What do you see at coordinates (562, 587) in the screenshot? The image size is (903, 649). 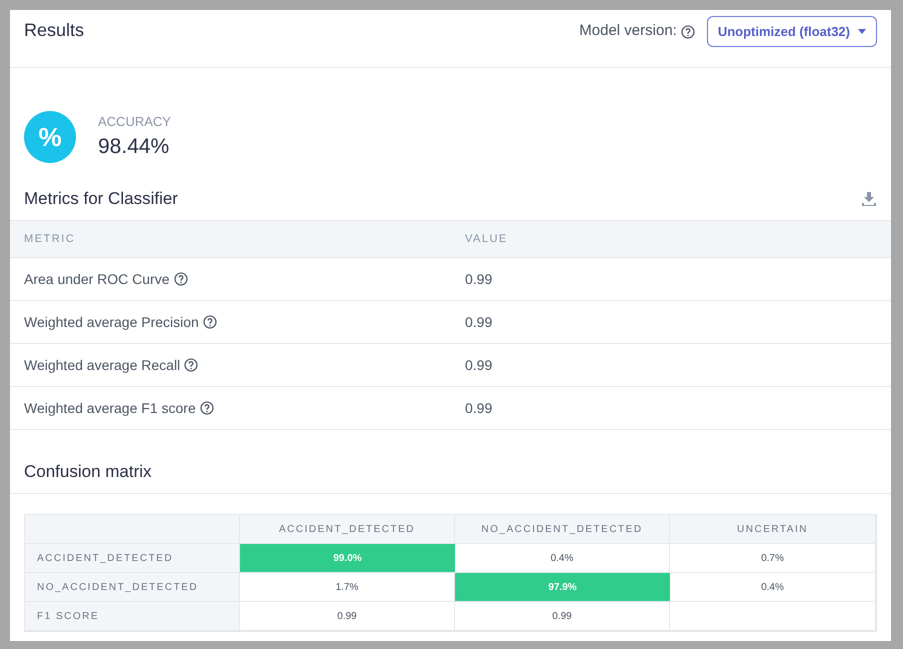 I see `matrix-cell: 97.9%` at bounding box center [562, 587].